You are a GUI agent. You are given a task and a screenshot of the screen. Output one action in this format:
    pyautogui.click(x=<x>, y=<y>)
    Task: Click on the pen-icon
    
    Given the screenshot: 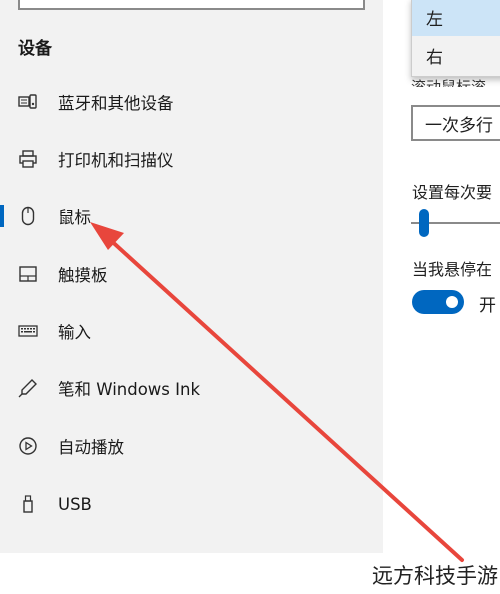 What is the action you would take?
    pyautogui.click(x=28, y=388)
    